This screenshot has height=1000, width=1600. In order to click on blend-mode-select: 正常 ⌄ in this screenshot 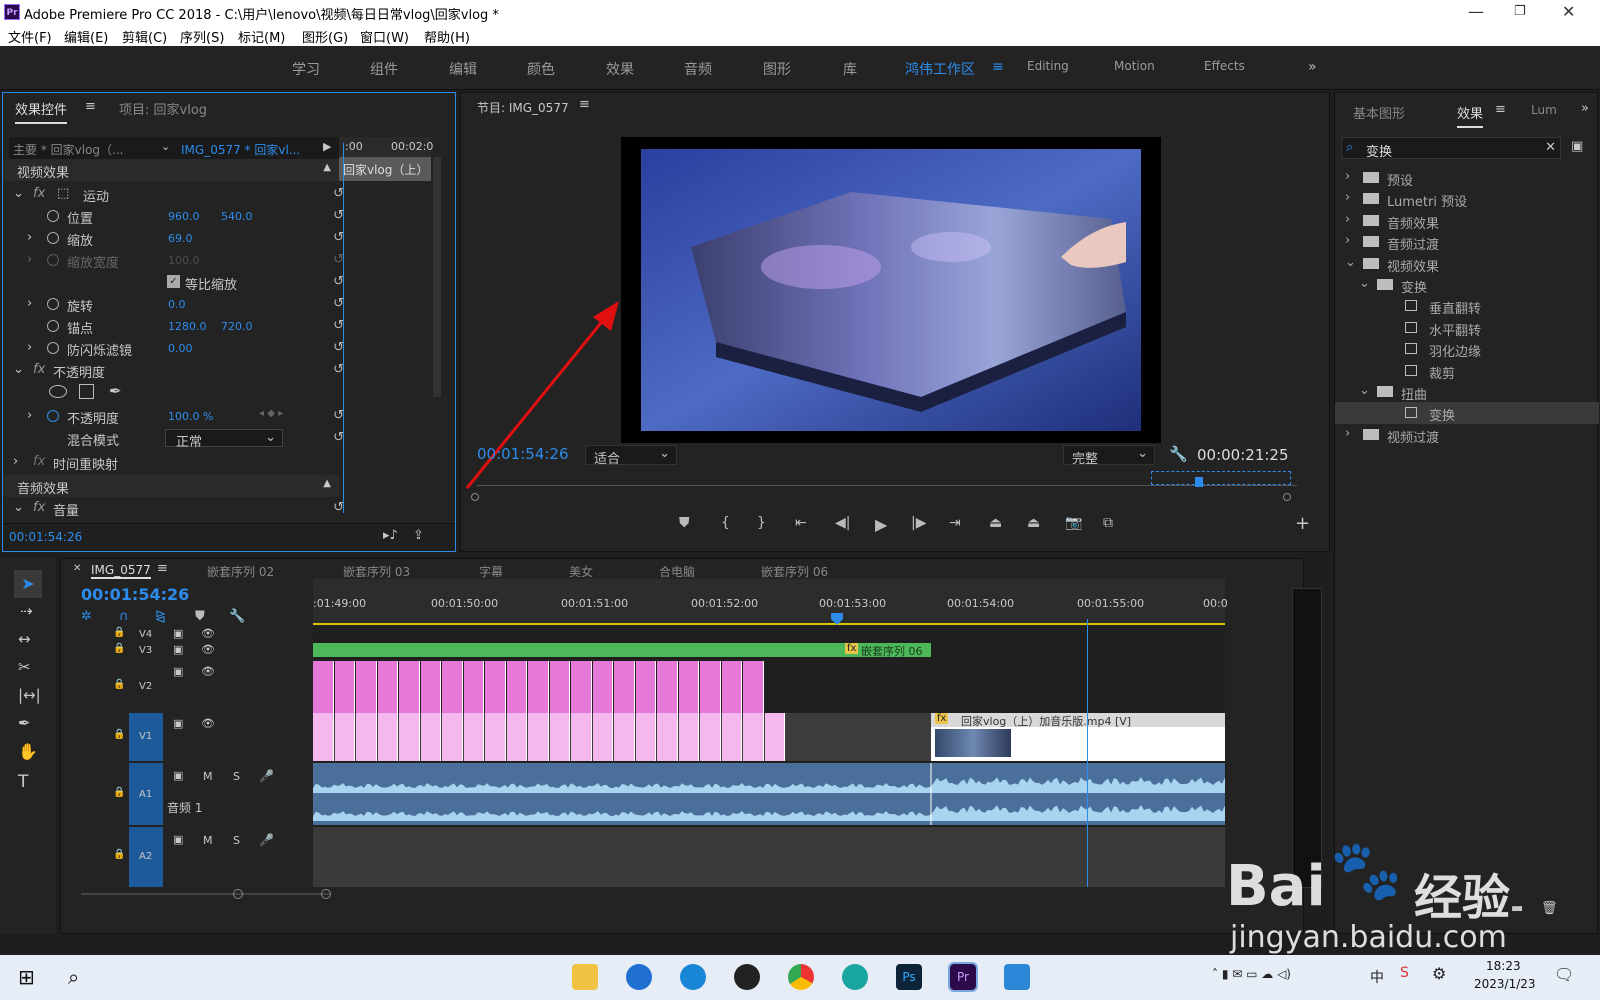, I will do `click(224, 439)`.